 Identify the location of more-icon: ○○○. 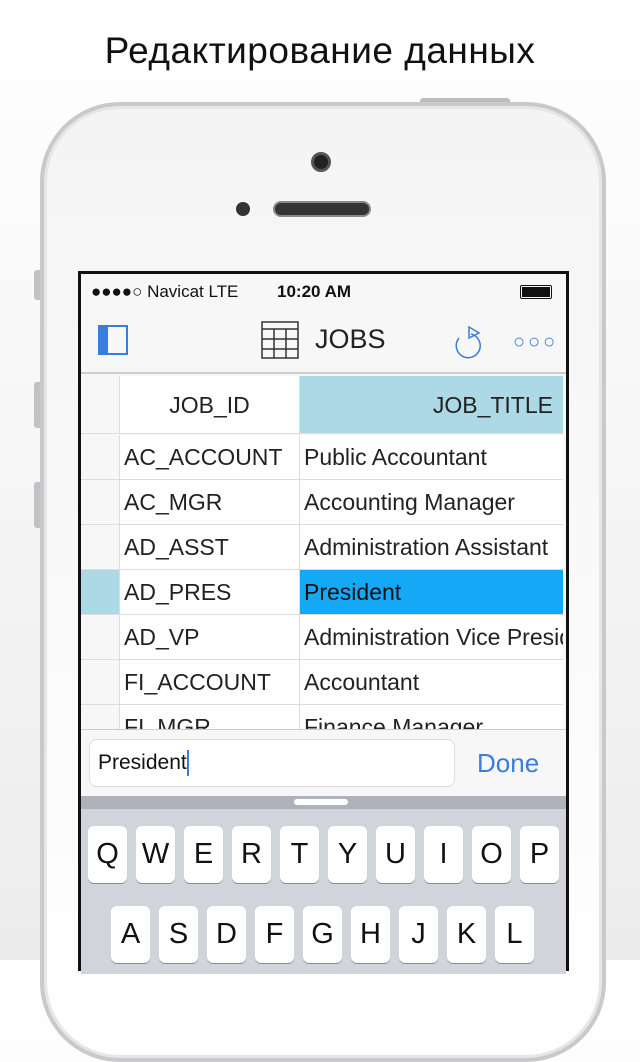
(535, 342).